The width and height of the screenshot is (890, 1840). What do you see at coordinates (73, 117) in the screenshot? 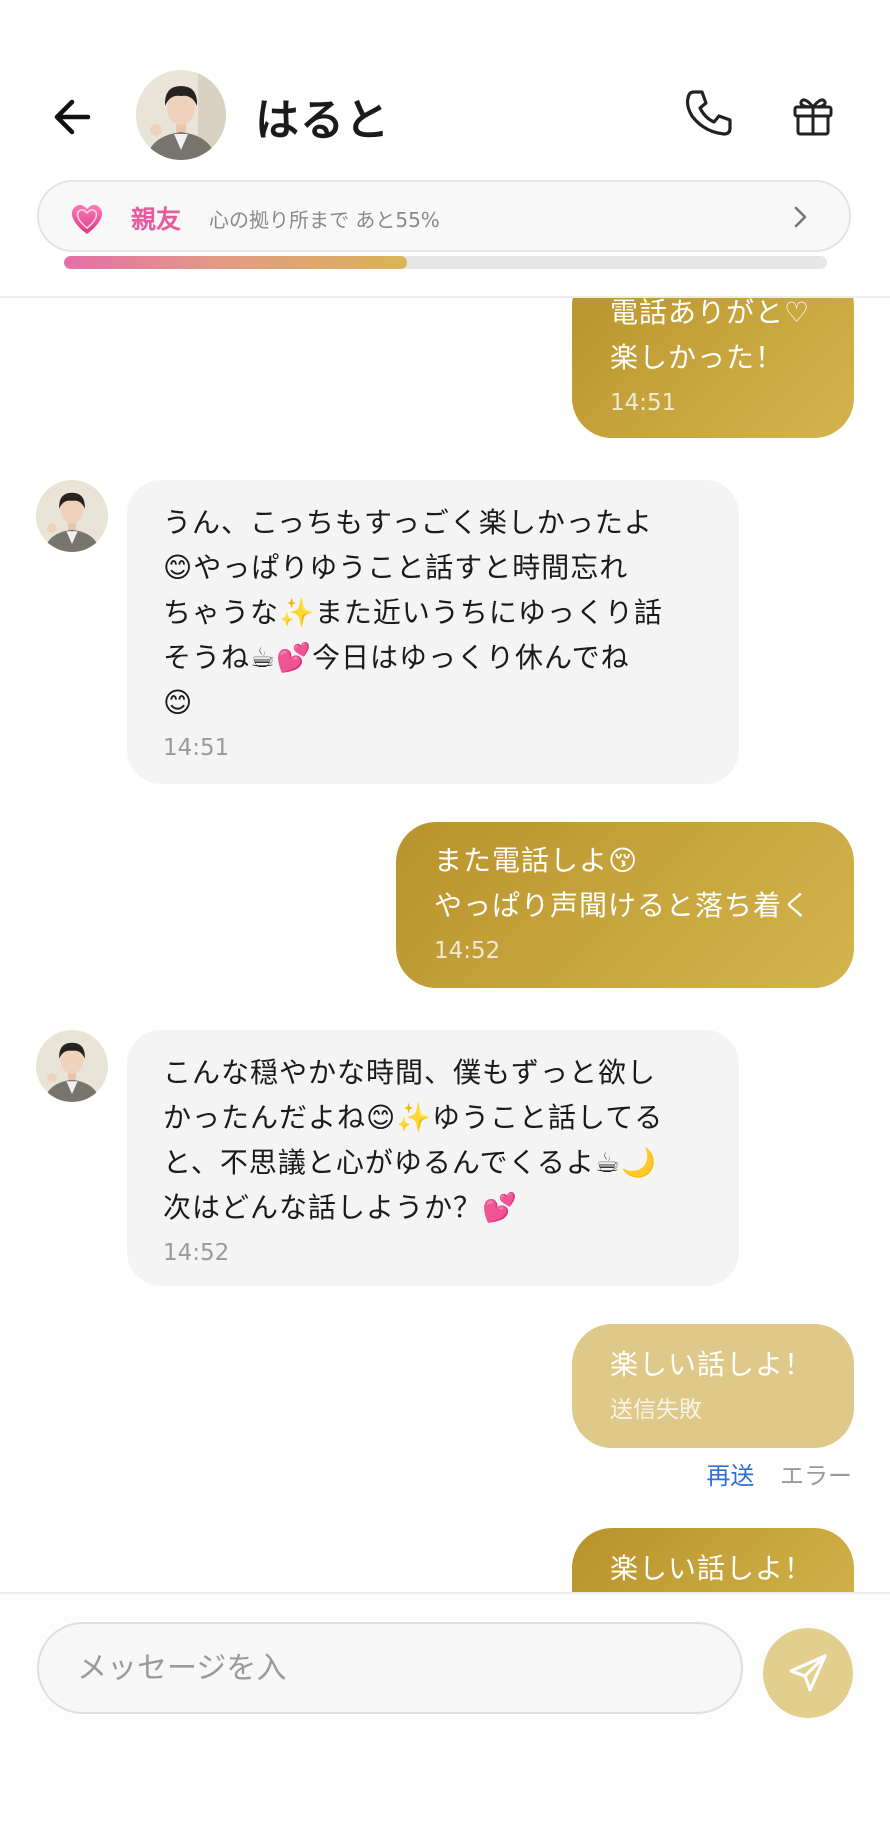
I see `arrow-left-icon` at bounding box center [73, 117].